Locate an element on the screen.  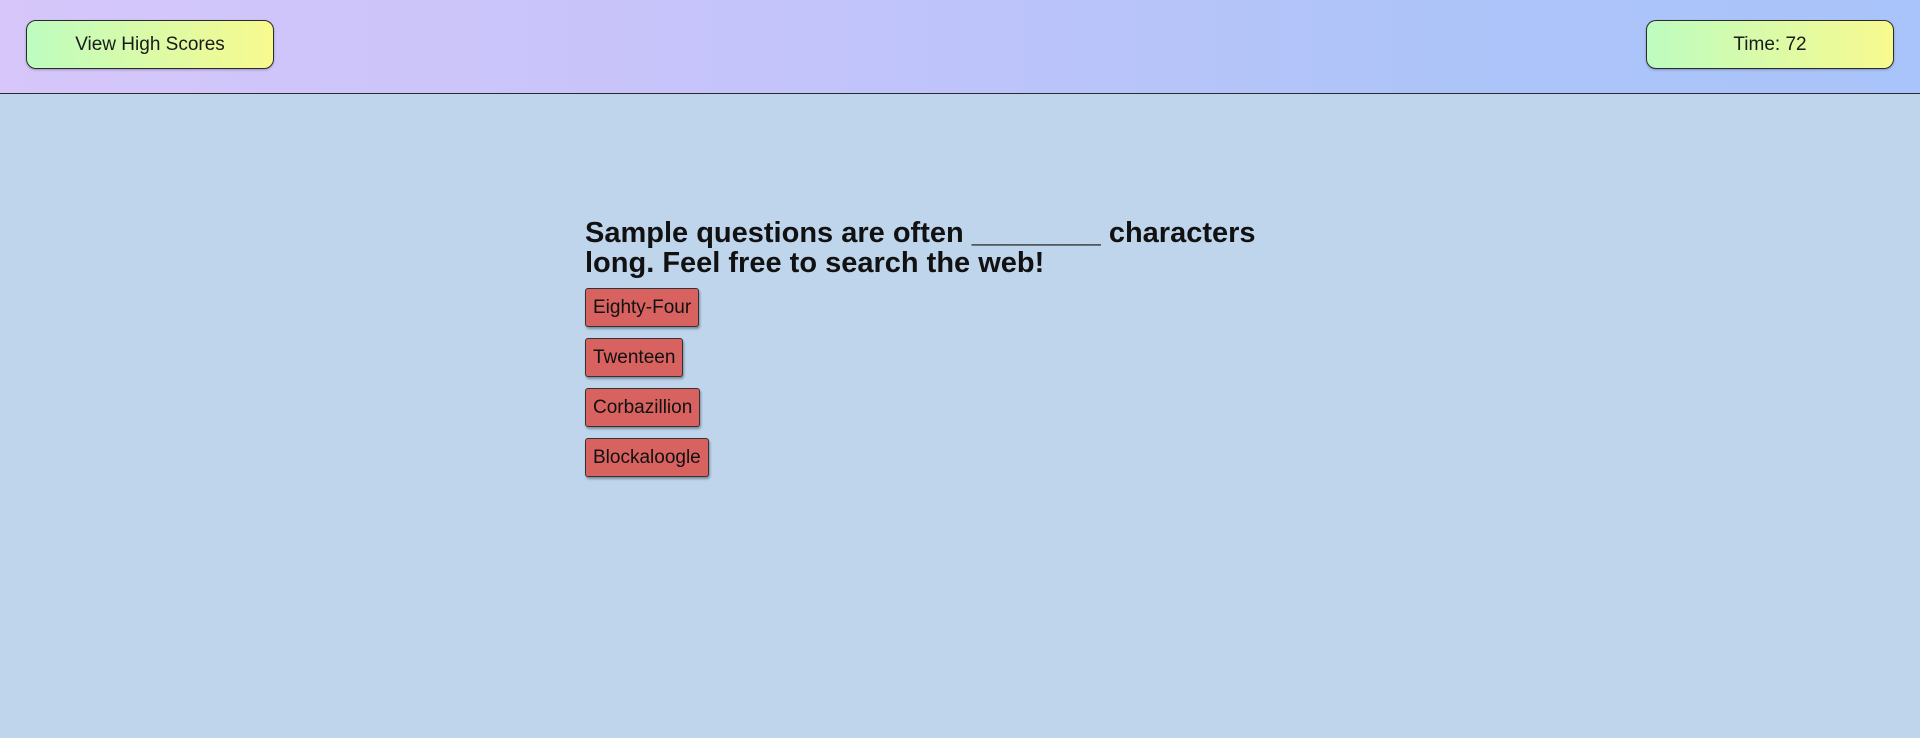
answer-button-3: Corbazillion is located at coordinates (643, 407).